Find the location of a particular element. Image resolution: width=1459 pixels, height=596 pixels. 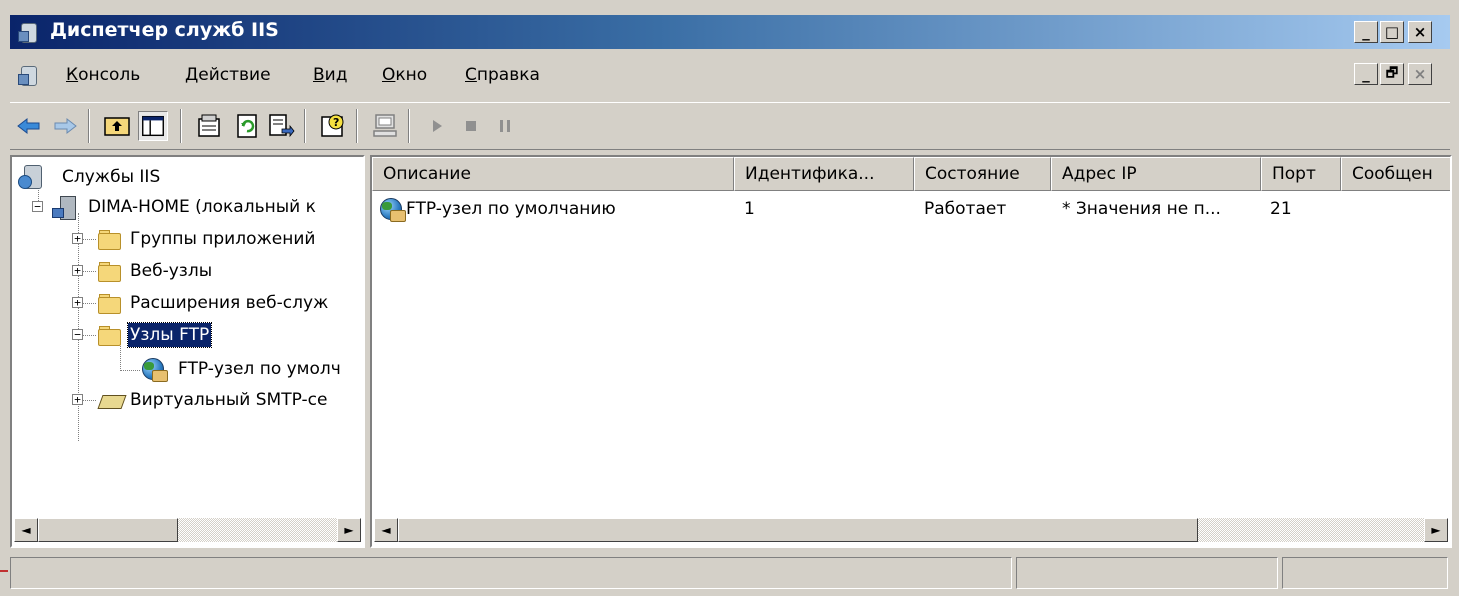

title-bar: Диспетчер служб IIS _ □ × is located at coordinates (730, 32).